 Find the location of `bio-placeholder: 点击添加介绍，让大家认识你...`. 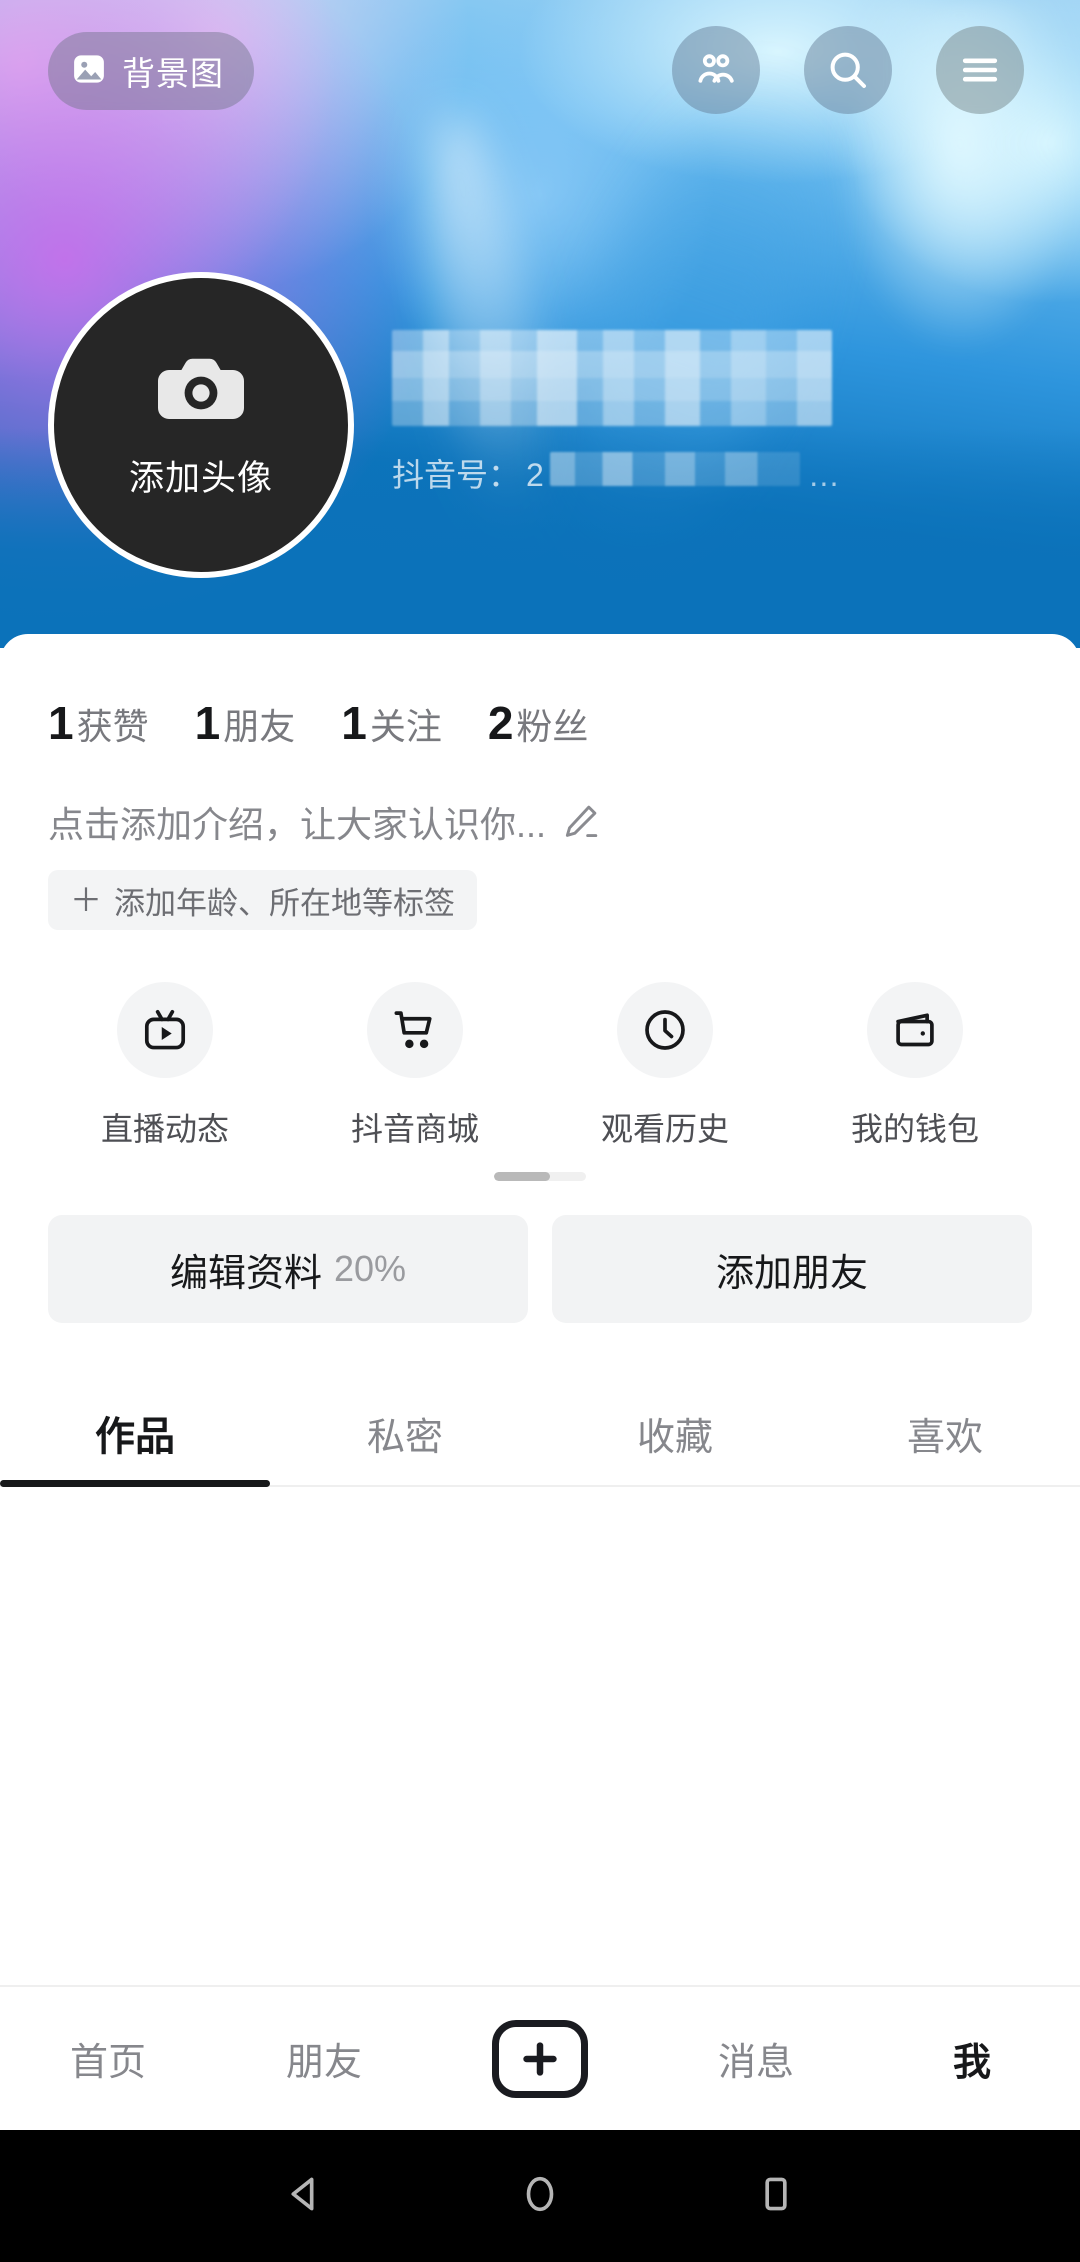

bio-placeholder: 点击添加介绍，让大家认识你... is located at coordinates (297, 824).